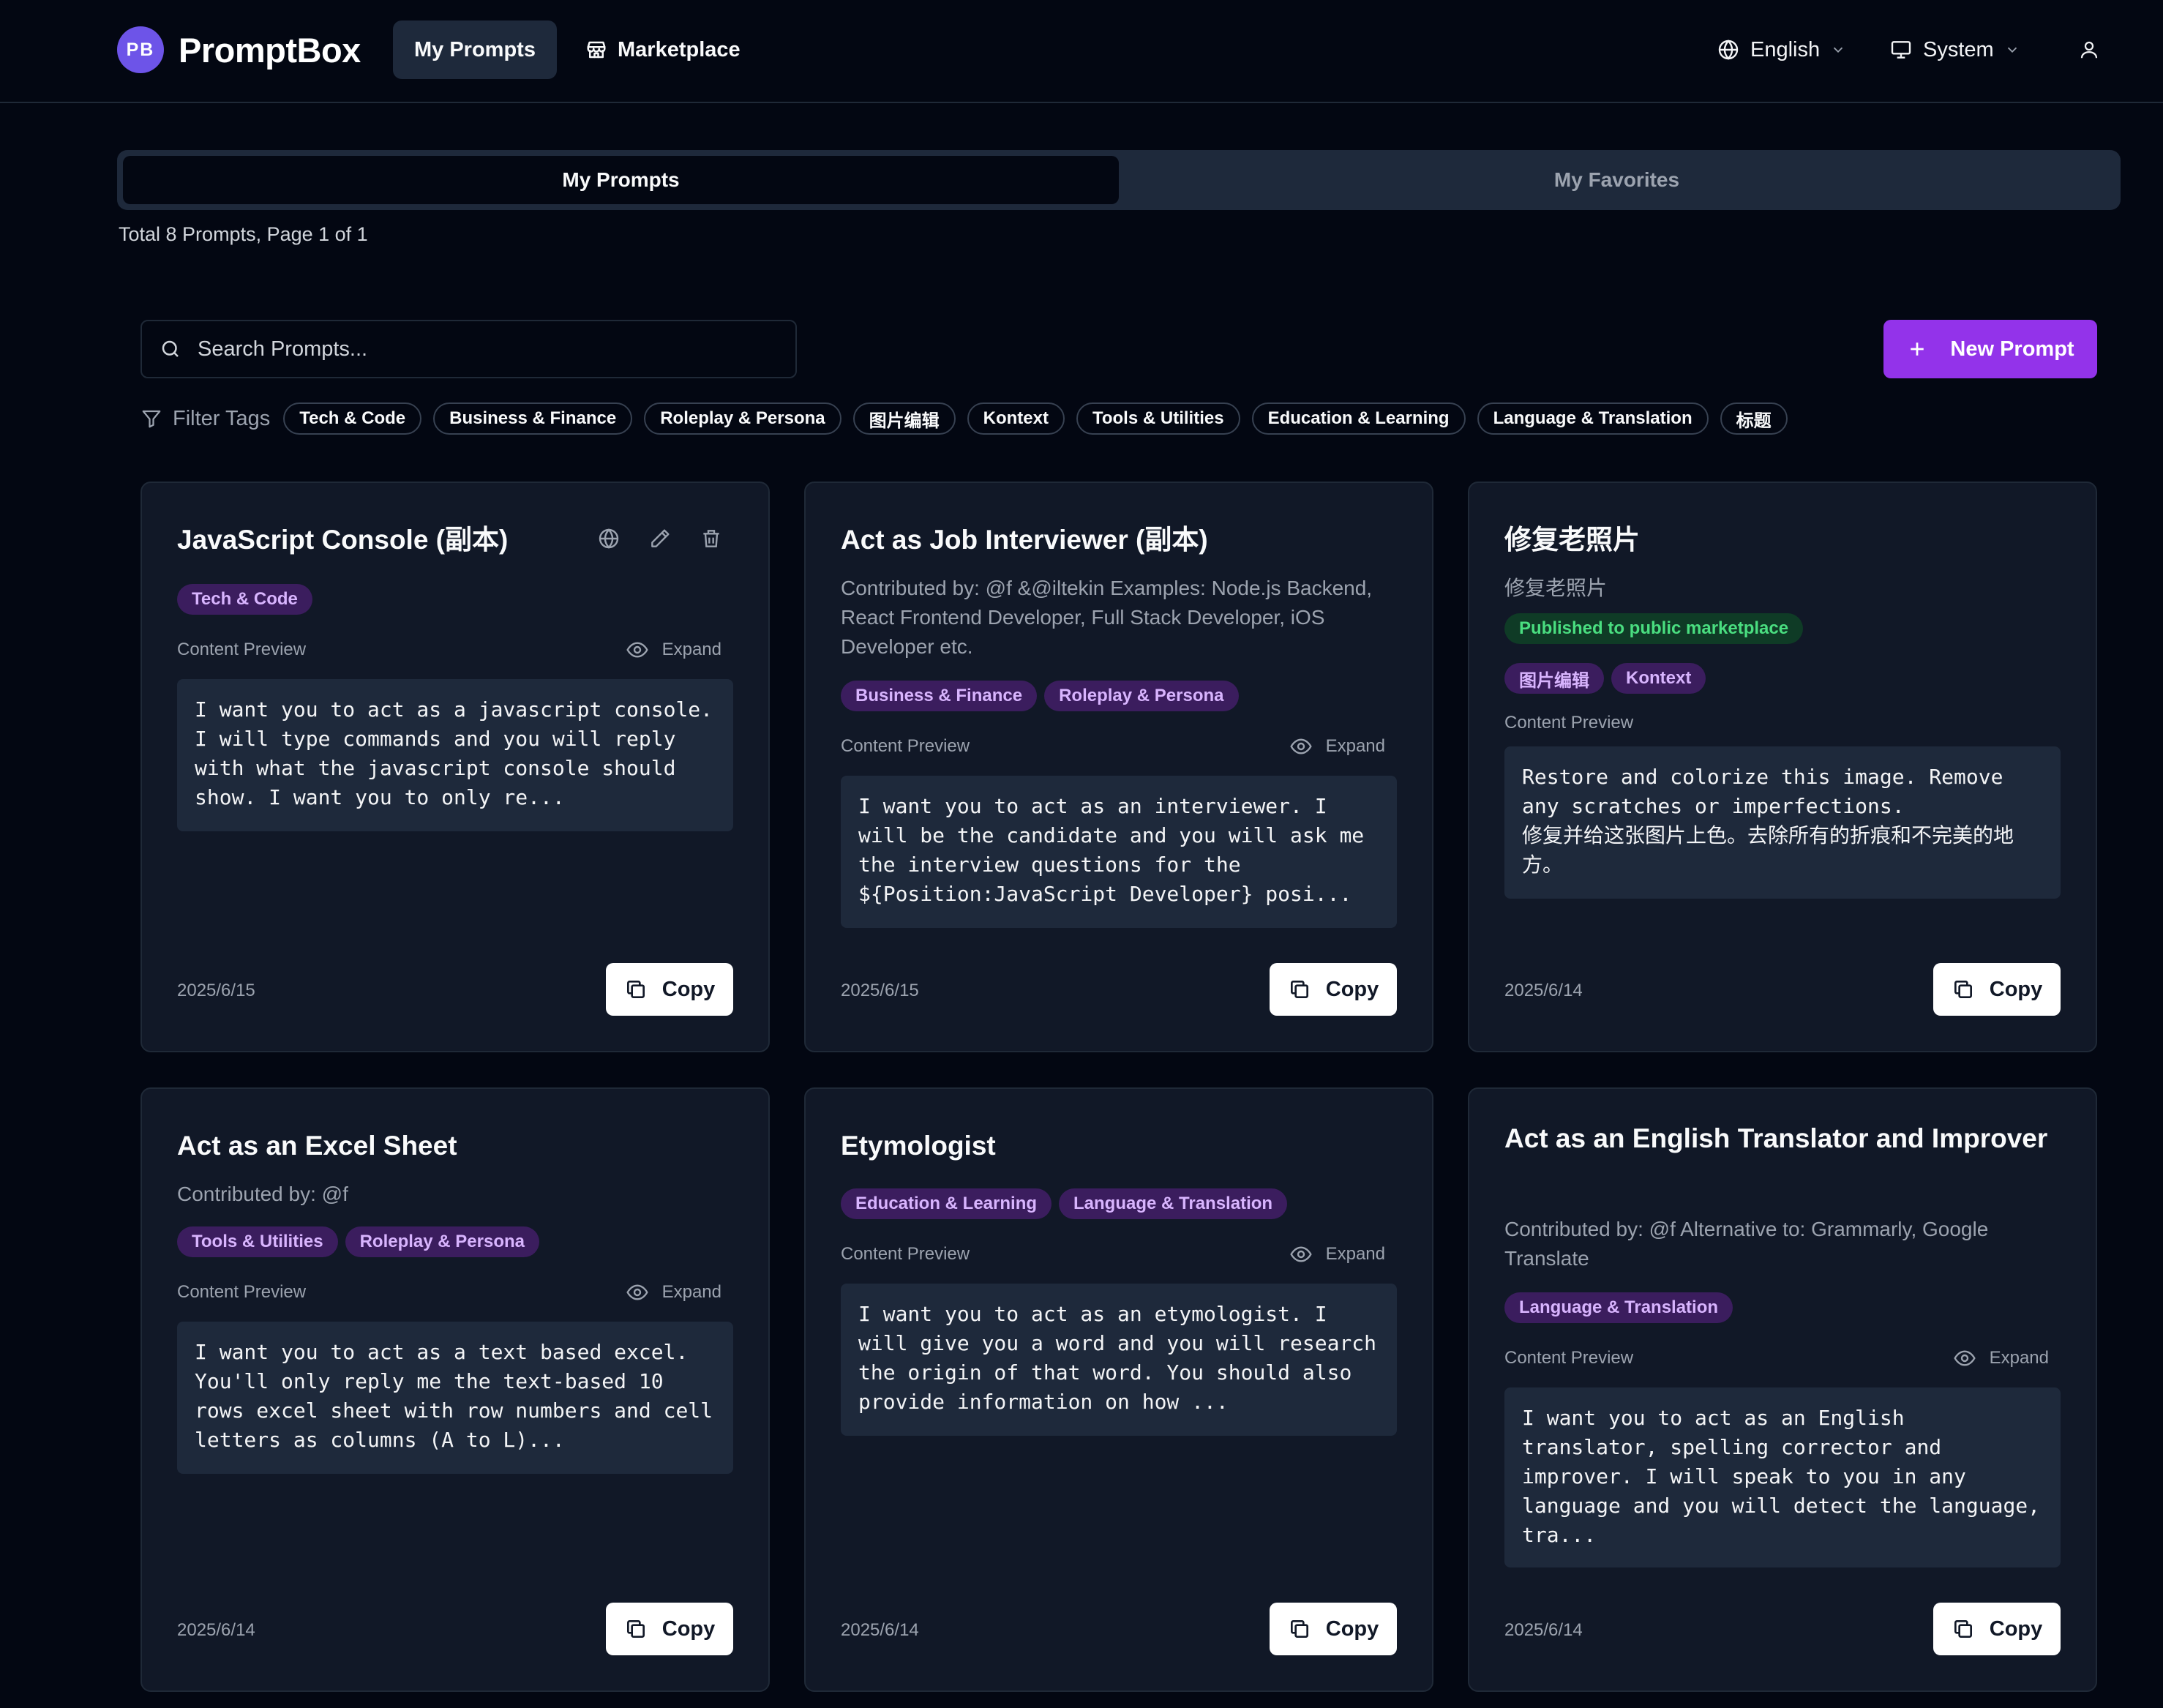 This screenshot has height=1708, width=2163. Describe the element at coordinates (711, 538) in the screenshot. I see `trash-icon` at that location.